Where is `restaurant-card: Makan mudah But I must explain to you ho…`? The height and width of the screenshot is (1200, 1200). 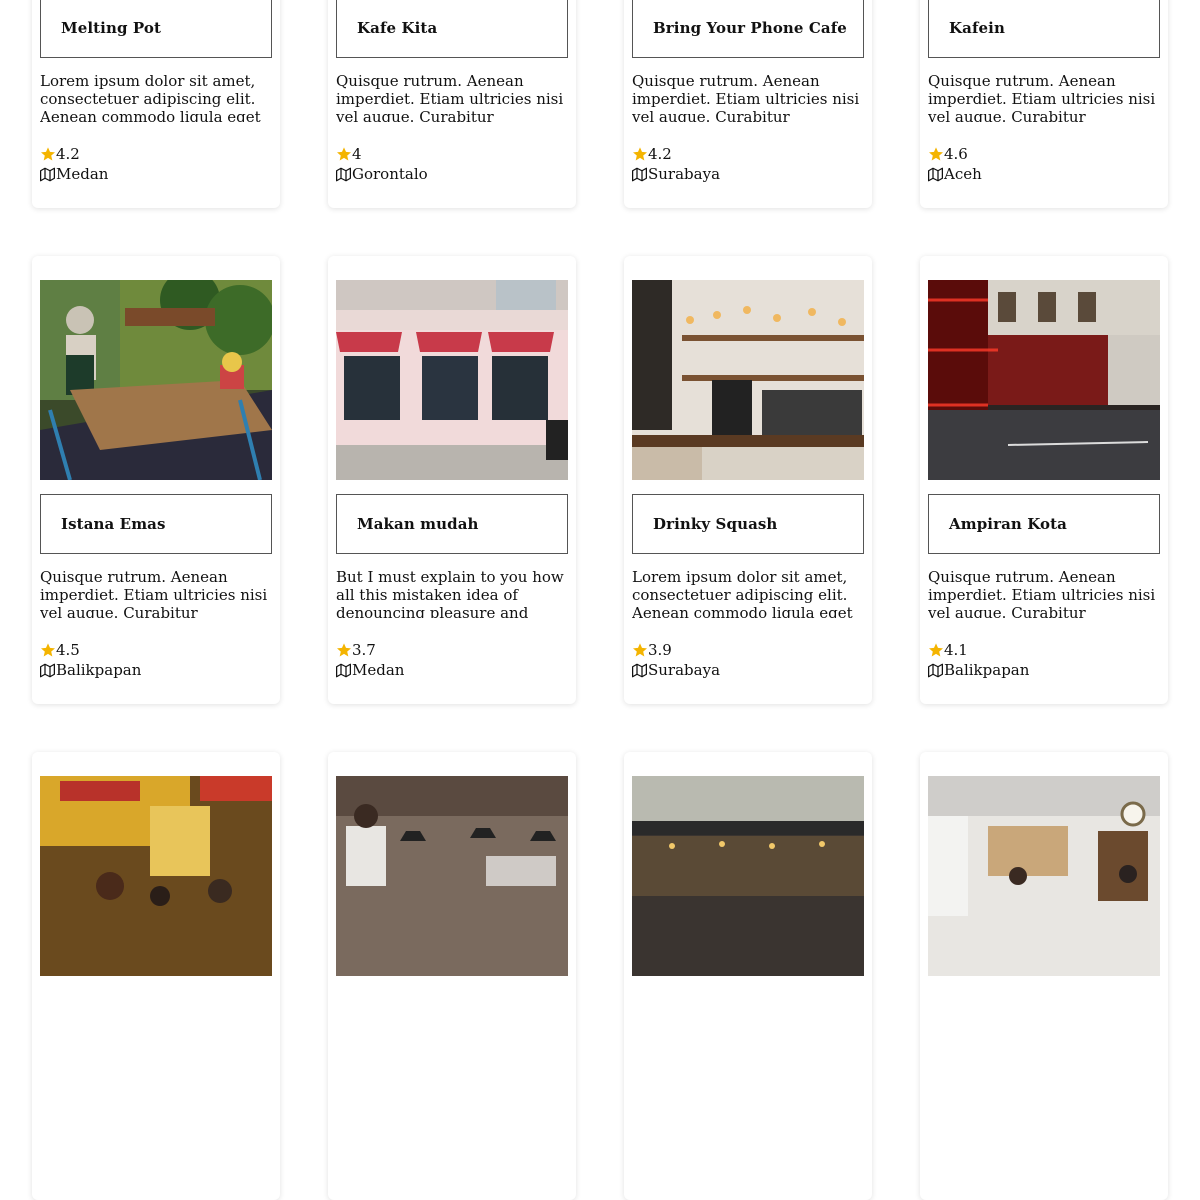 restaurant-card: Makan mudah But I must explain to you ho… is located at coordinates (452, 480).